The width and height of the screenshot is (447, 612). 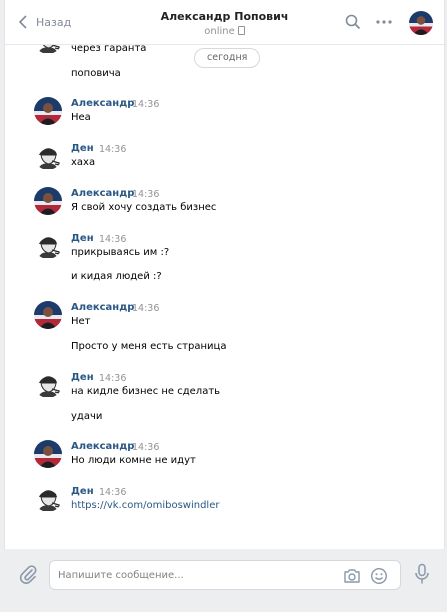 I want to click on message-text: прикрываясь им :?, so click(x=120, y=252).